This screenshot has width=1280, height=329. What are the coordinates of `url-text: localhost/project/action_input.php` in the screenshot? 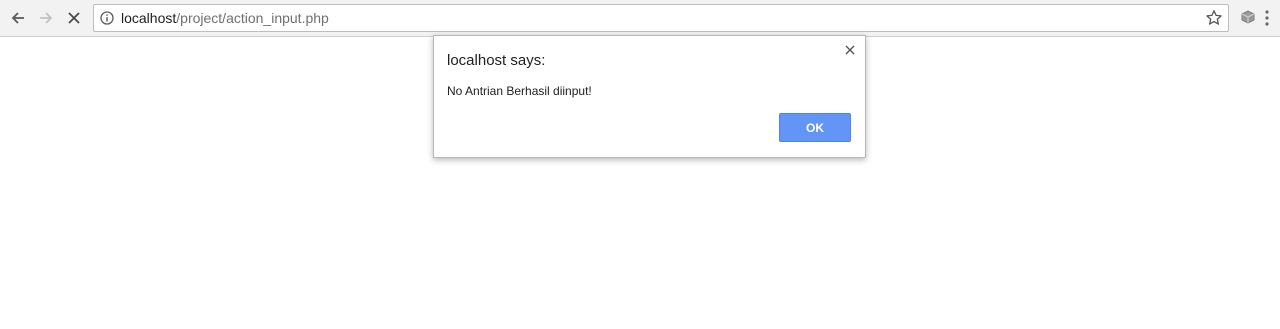 It's located at (225, 18).